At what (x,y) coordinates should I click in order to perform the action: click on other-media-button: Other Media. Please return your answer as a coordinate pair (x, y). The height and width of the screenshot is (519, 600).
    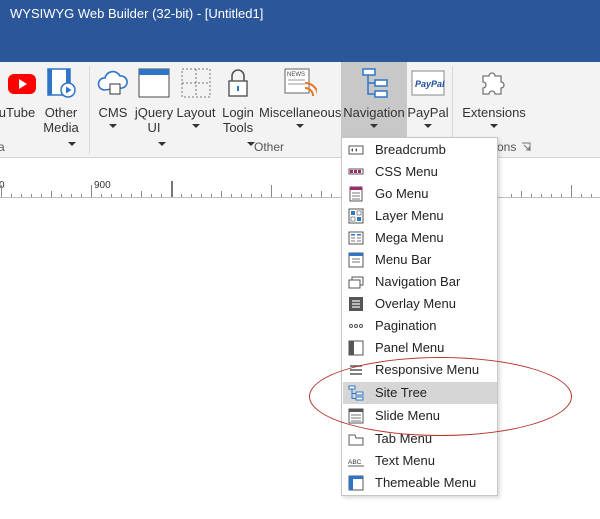
    Looking at the image, I should click on (61, 104).